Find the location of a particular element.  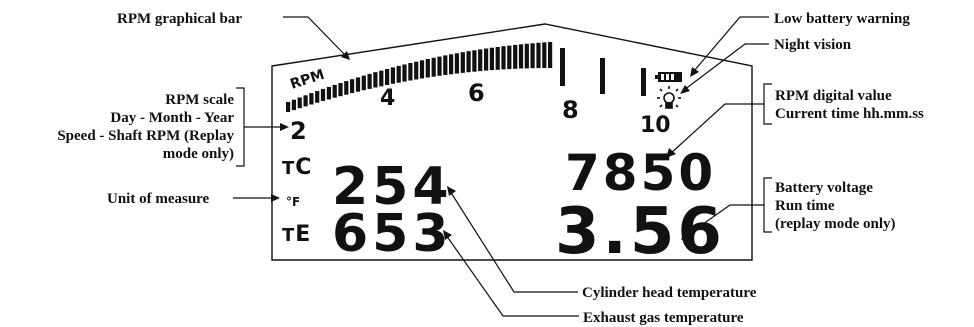

low-battery-icon is located at coordinates (668, 77).